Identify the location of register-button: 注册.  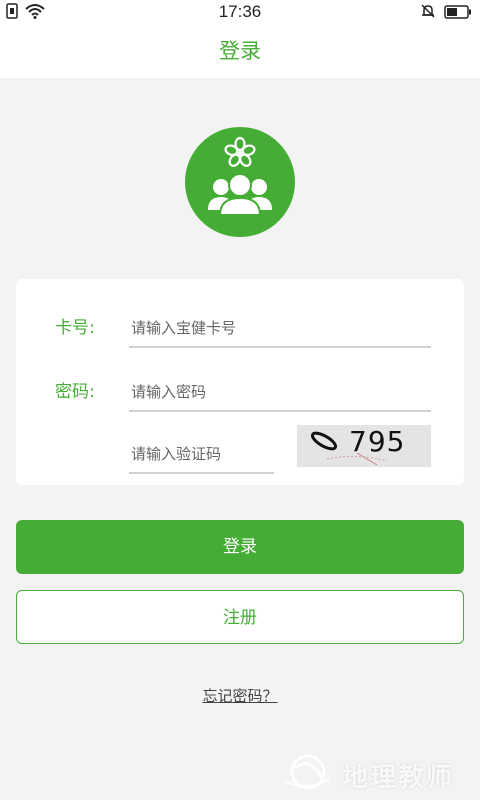
(240, 617).